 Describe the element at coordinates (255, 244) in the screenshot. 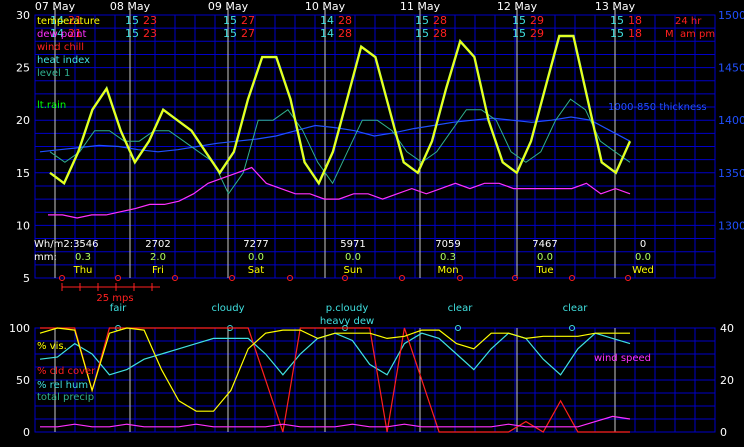

I see `day-energy: 7277` at that location.